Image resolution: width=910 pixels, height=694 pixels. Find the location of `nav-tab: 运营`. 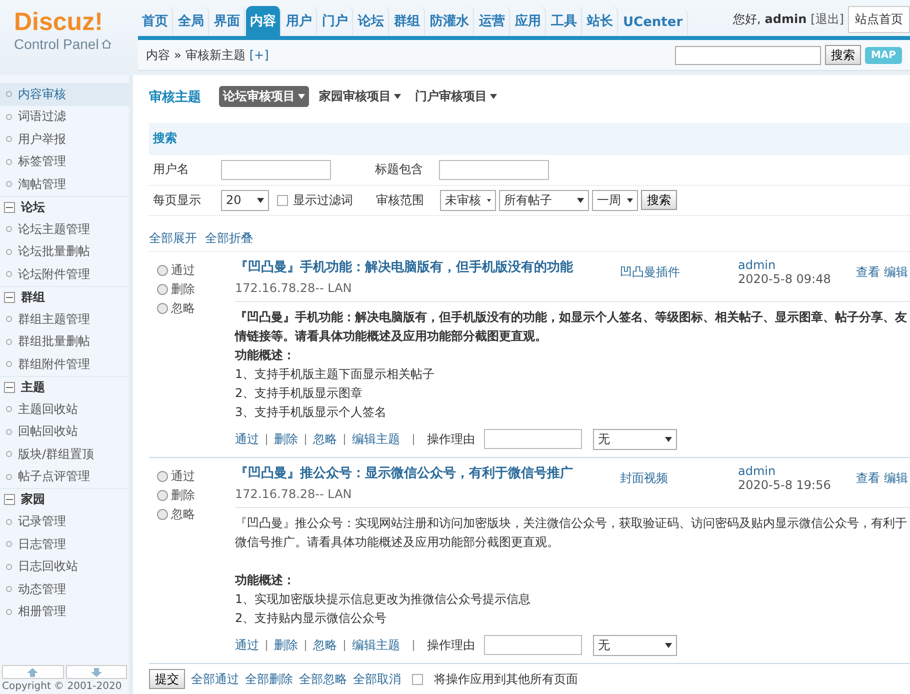

nav-tab: 运营 is located at coordinates (492, 21).